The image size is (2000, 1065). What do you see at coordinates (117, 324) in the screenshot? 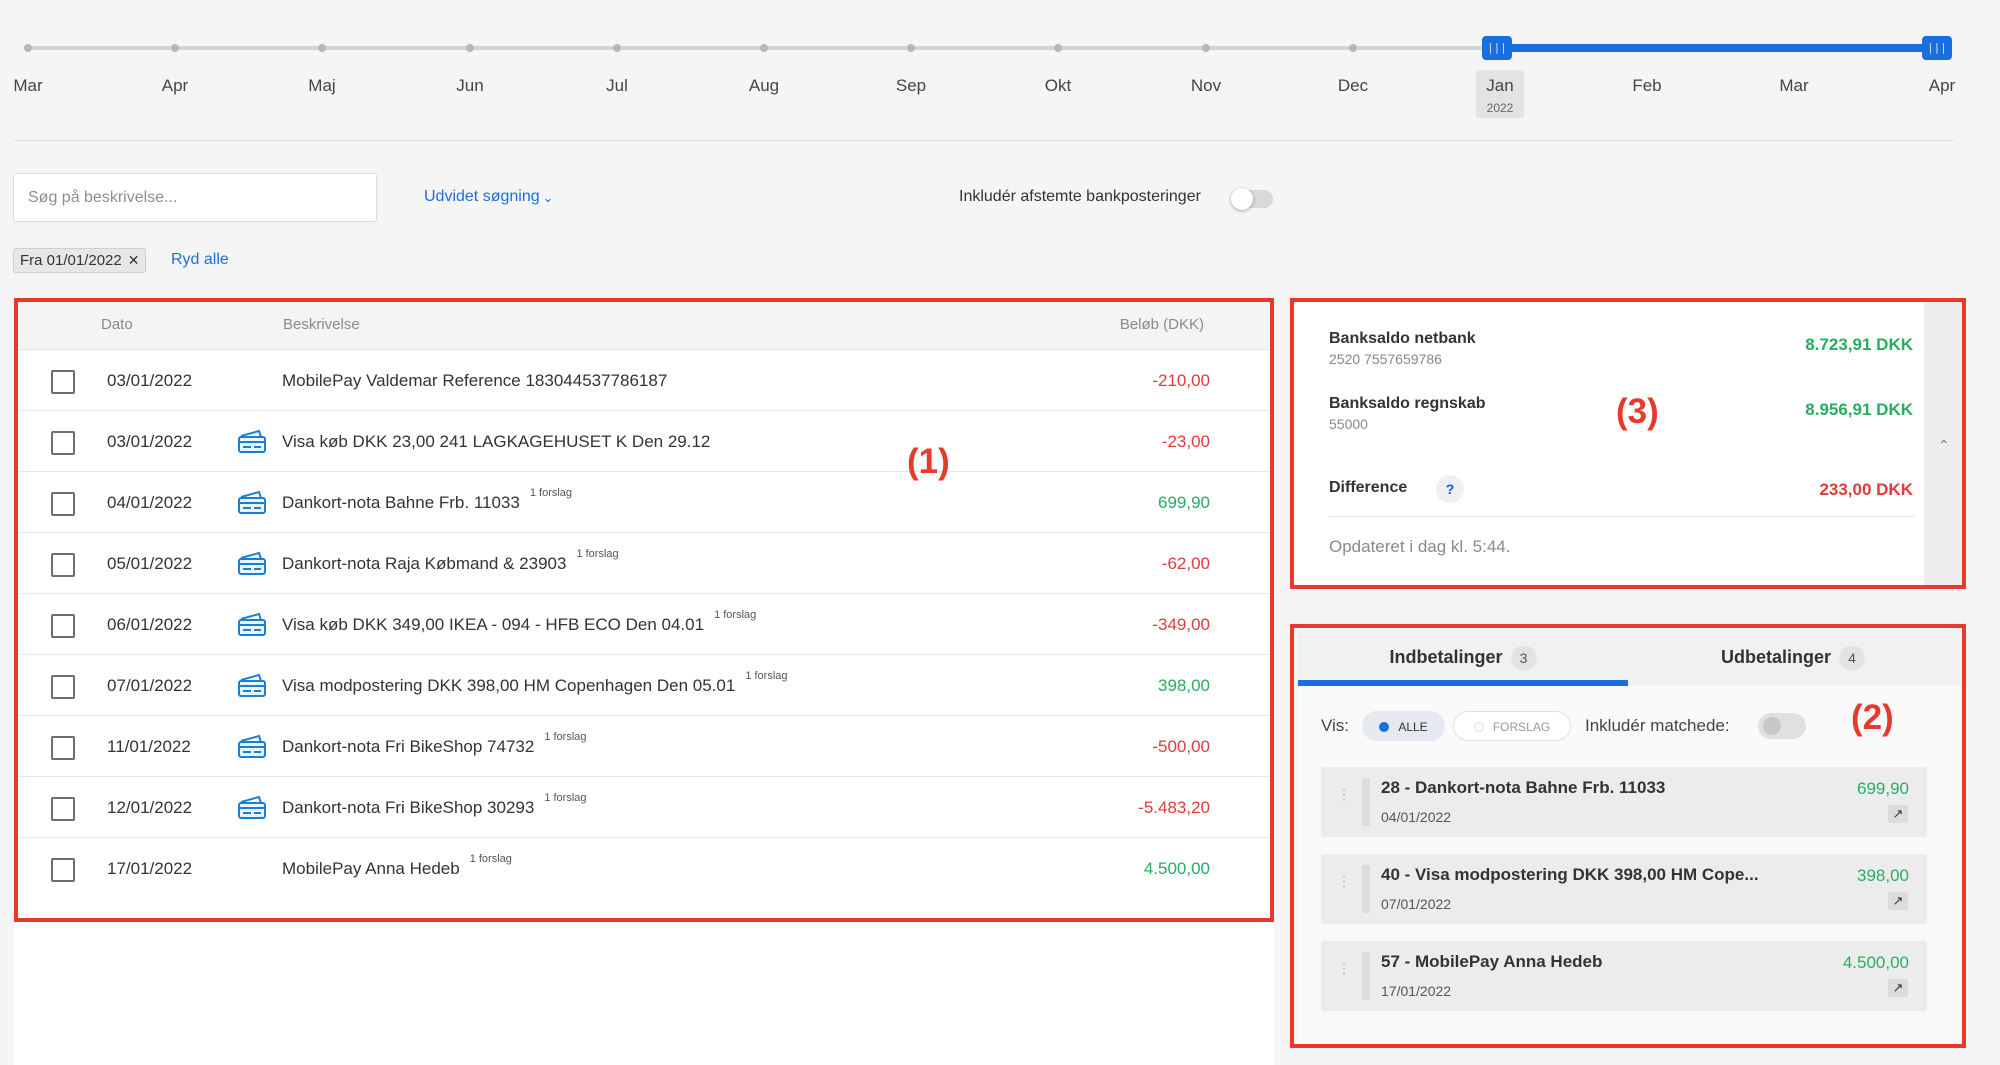
I see `column-header-date: Dato` at bounding box center [117, 324].